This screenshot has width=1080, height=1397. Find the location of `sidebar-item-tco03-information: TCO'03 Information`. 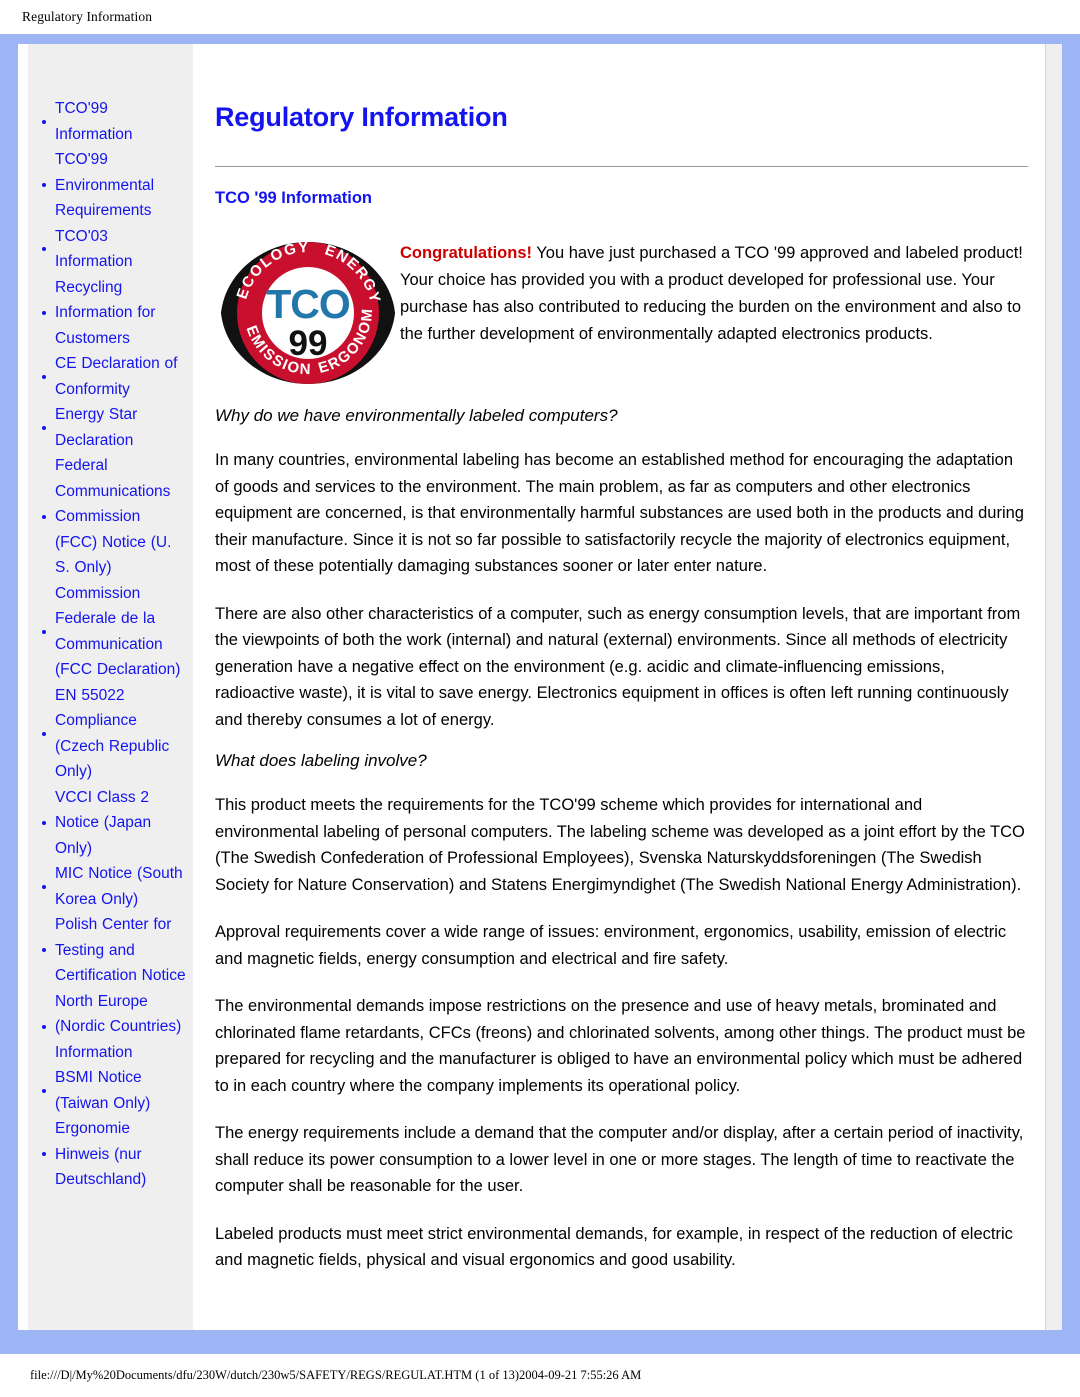

sidebar-item-tco03-information: TCO'03 Information is located at coordinates (114, 249).